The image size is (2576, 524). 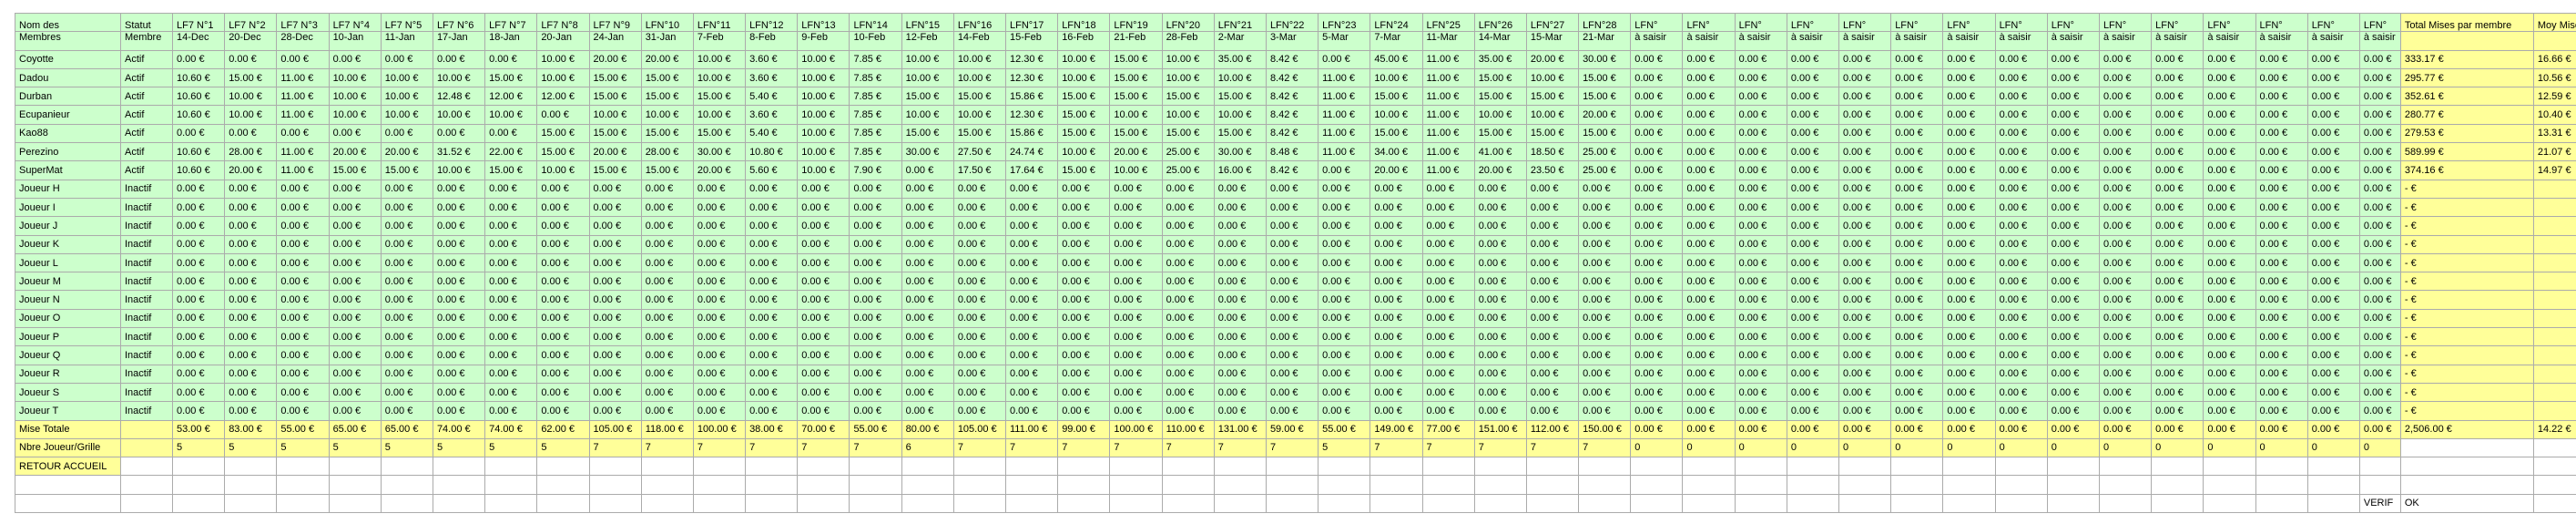 I want to click on header-cell: LFN°21, so click(x=1240, y=22).